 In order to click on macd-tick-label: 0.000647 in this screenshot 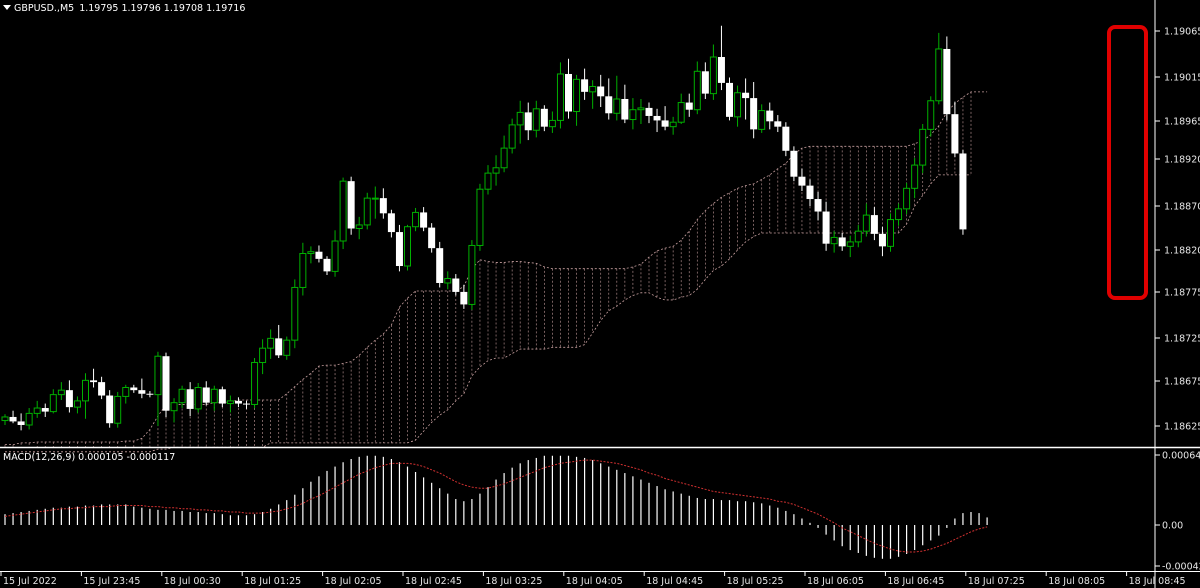, I will do `click(1181, 456)`.